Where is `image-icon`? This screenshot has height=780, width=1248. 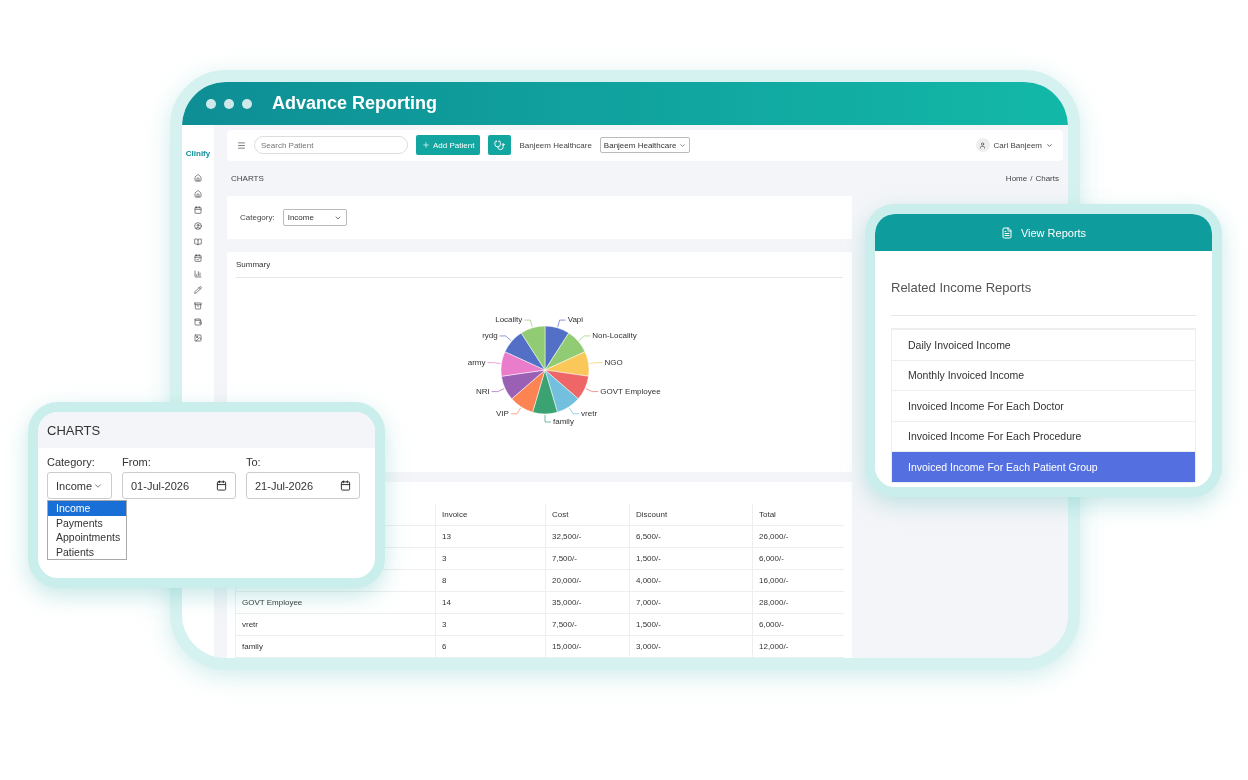
image-icon is located at coordinates (198, 338).